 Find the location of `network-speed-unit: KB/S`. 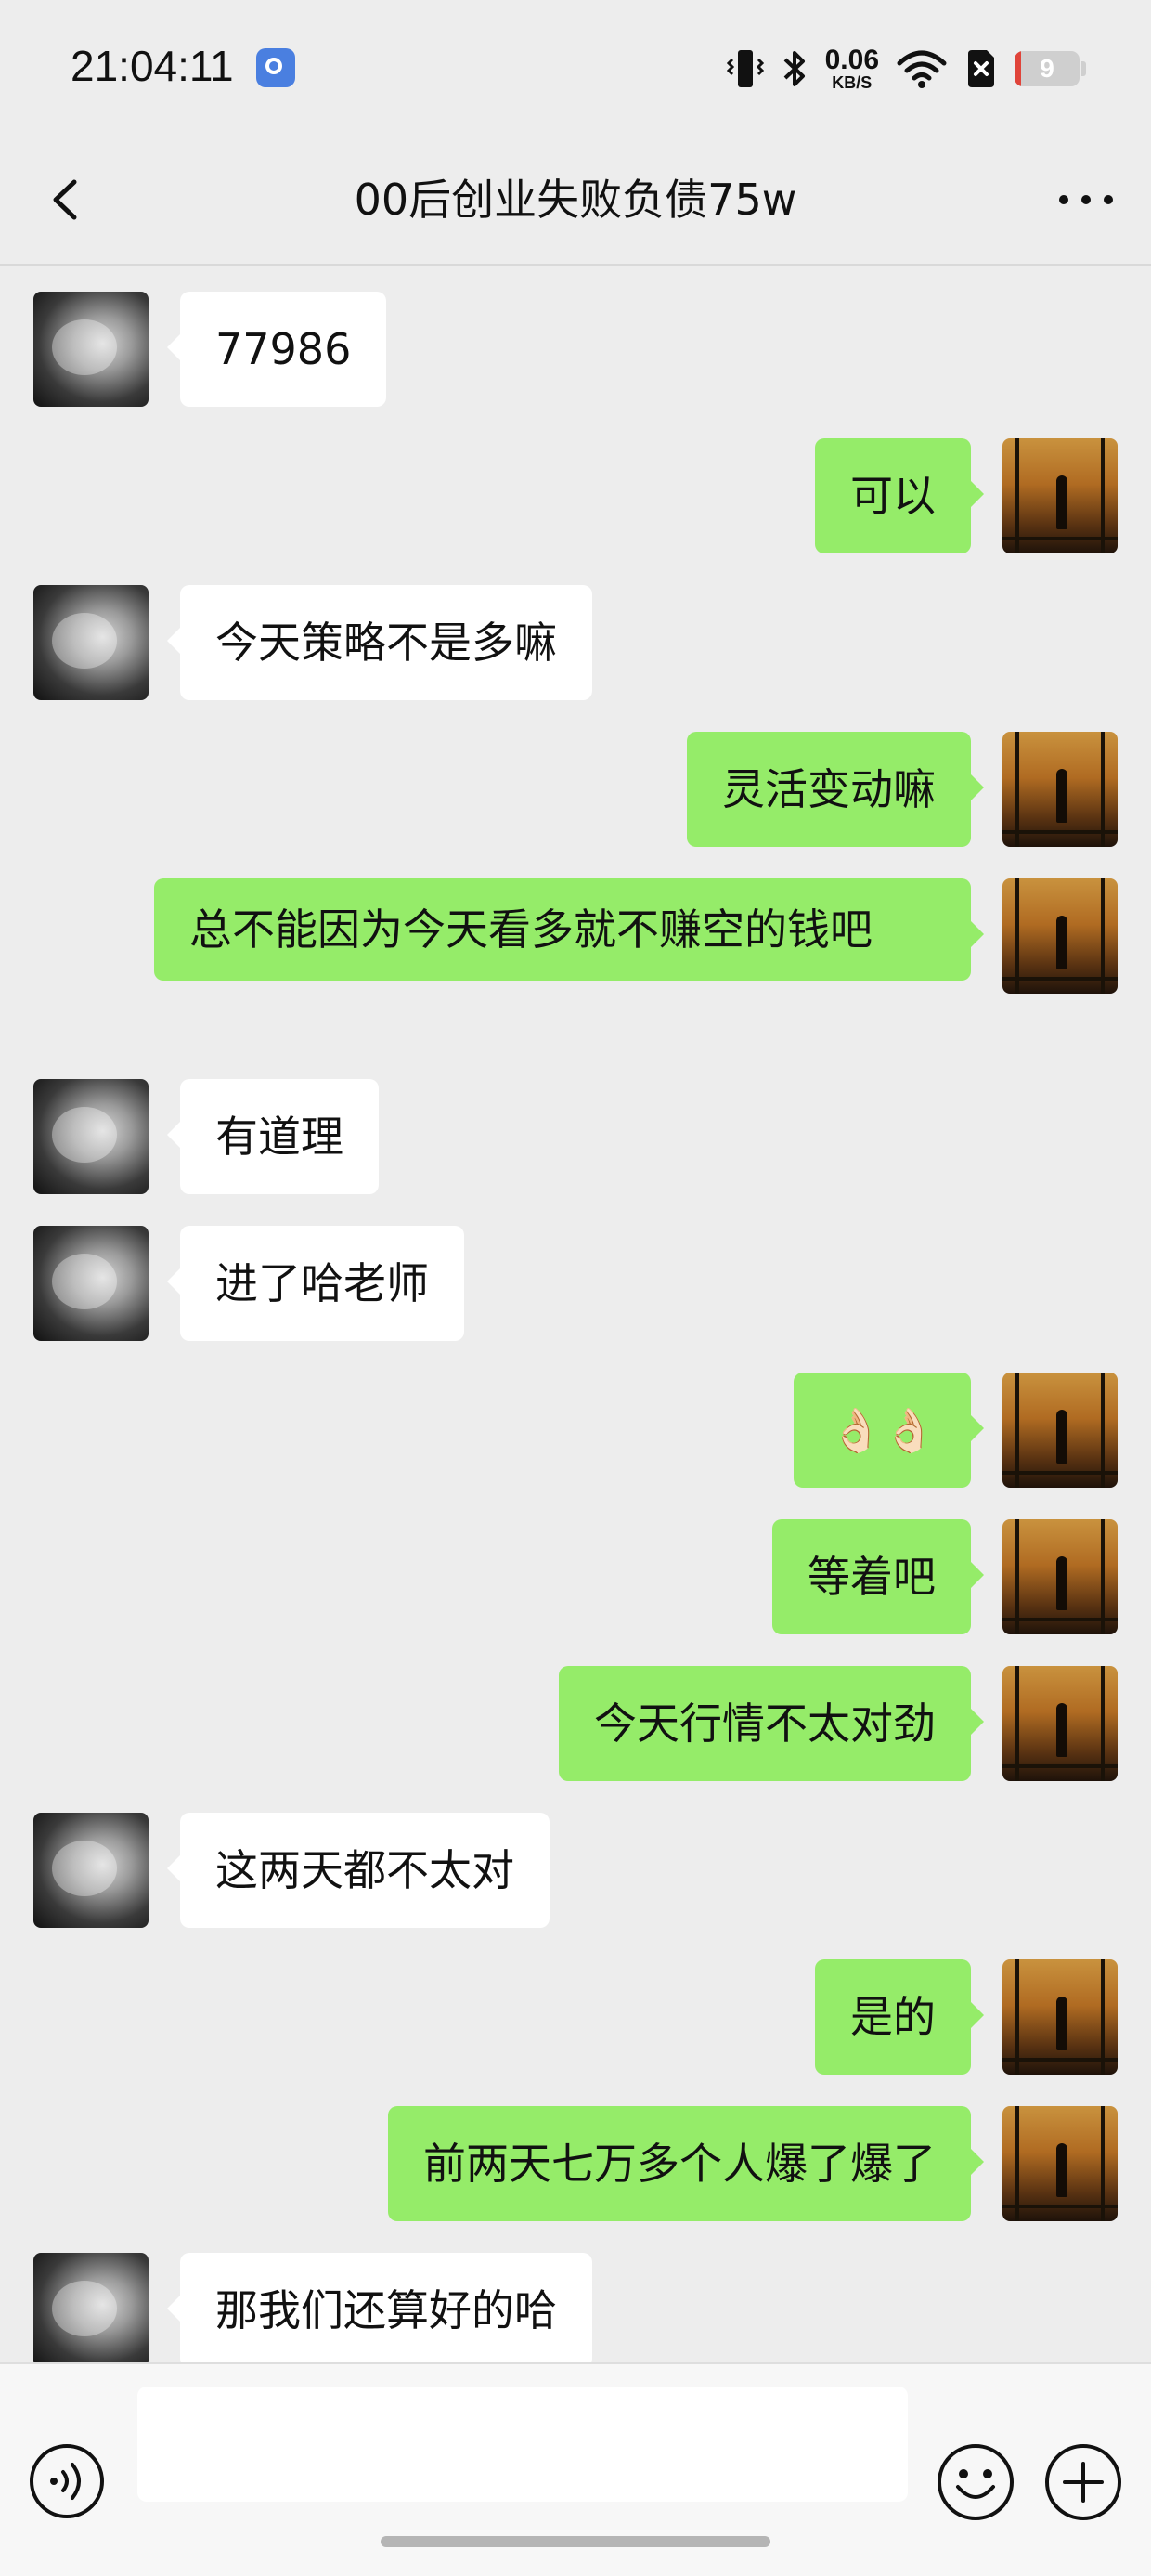

network-speed-unit: KB/S is located at coordinates (852, 82).